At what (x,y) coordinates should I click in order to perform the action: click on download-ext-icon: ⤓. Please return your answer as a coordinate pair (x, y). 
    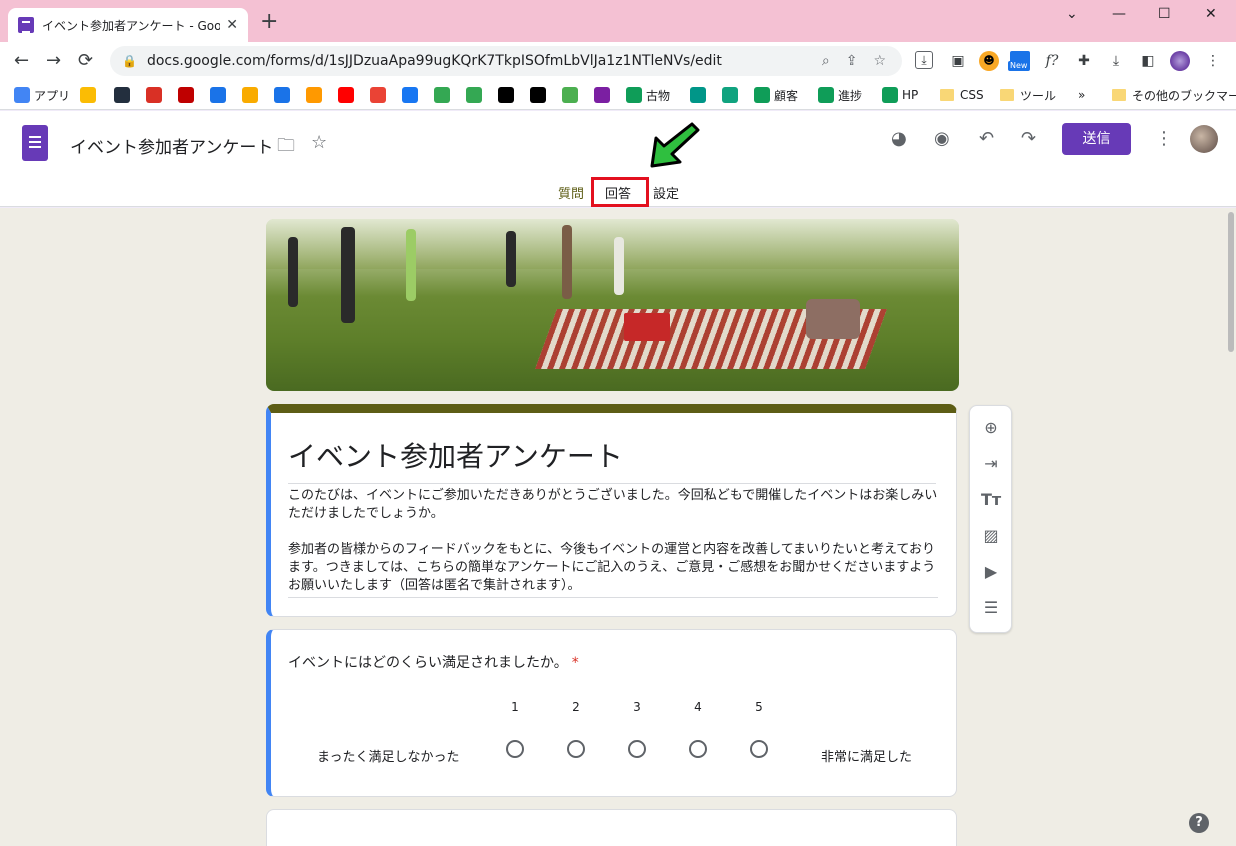
    Looking at the image, I should click on (924, 60).